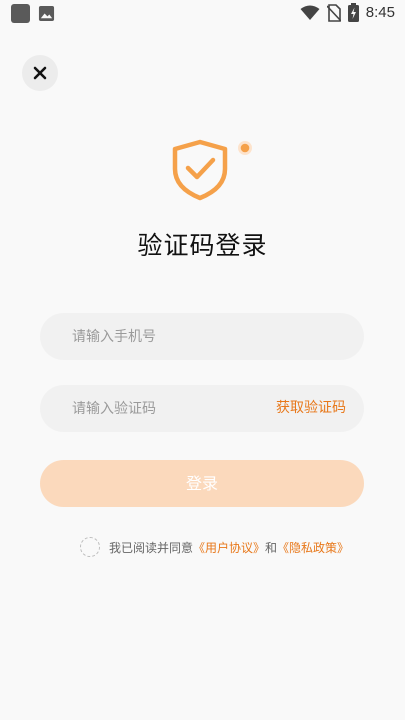 The image size is (405, 720). I want to click on battery-charging-icon, so click(353, 12).